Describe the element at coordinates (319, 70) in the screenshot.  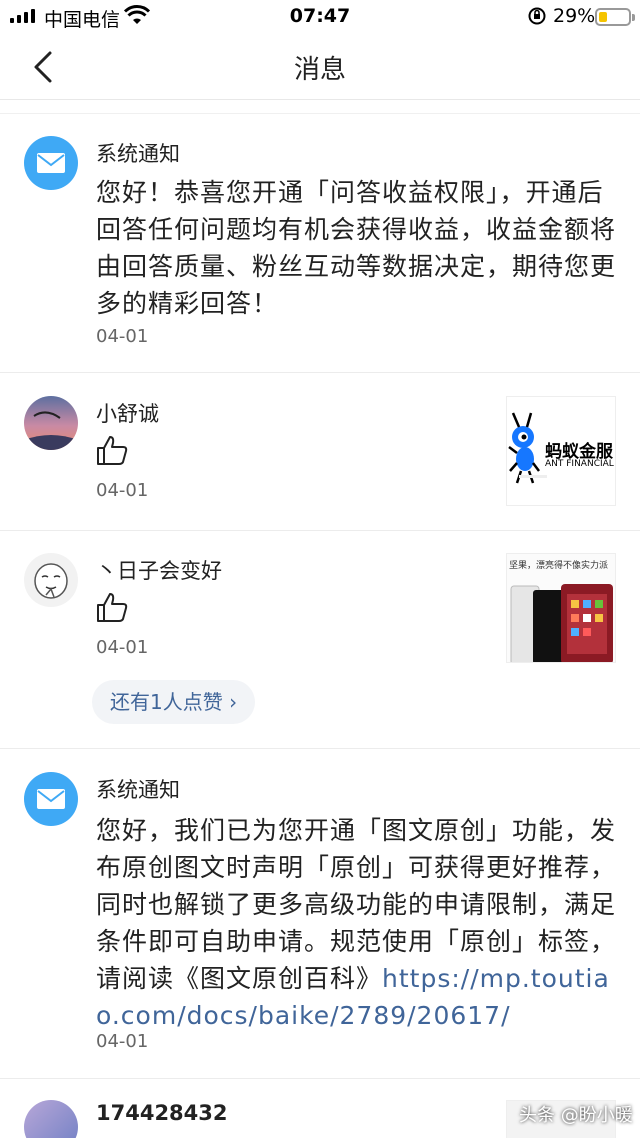
I see `page-title: 消息` at that location.